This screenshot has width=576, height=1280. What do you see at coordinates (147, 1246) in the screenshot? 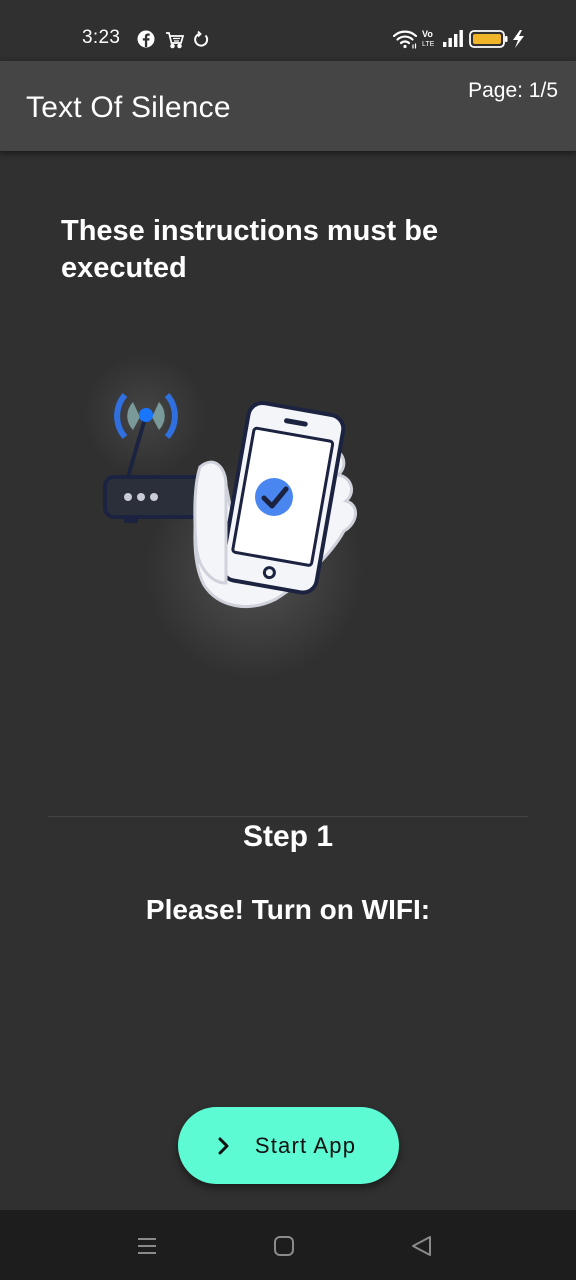
I see `menu-icon` at bounding box center [147, 1246].